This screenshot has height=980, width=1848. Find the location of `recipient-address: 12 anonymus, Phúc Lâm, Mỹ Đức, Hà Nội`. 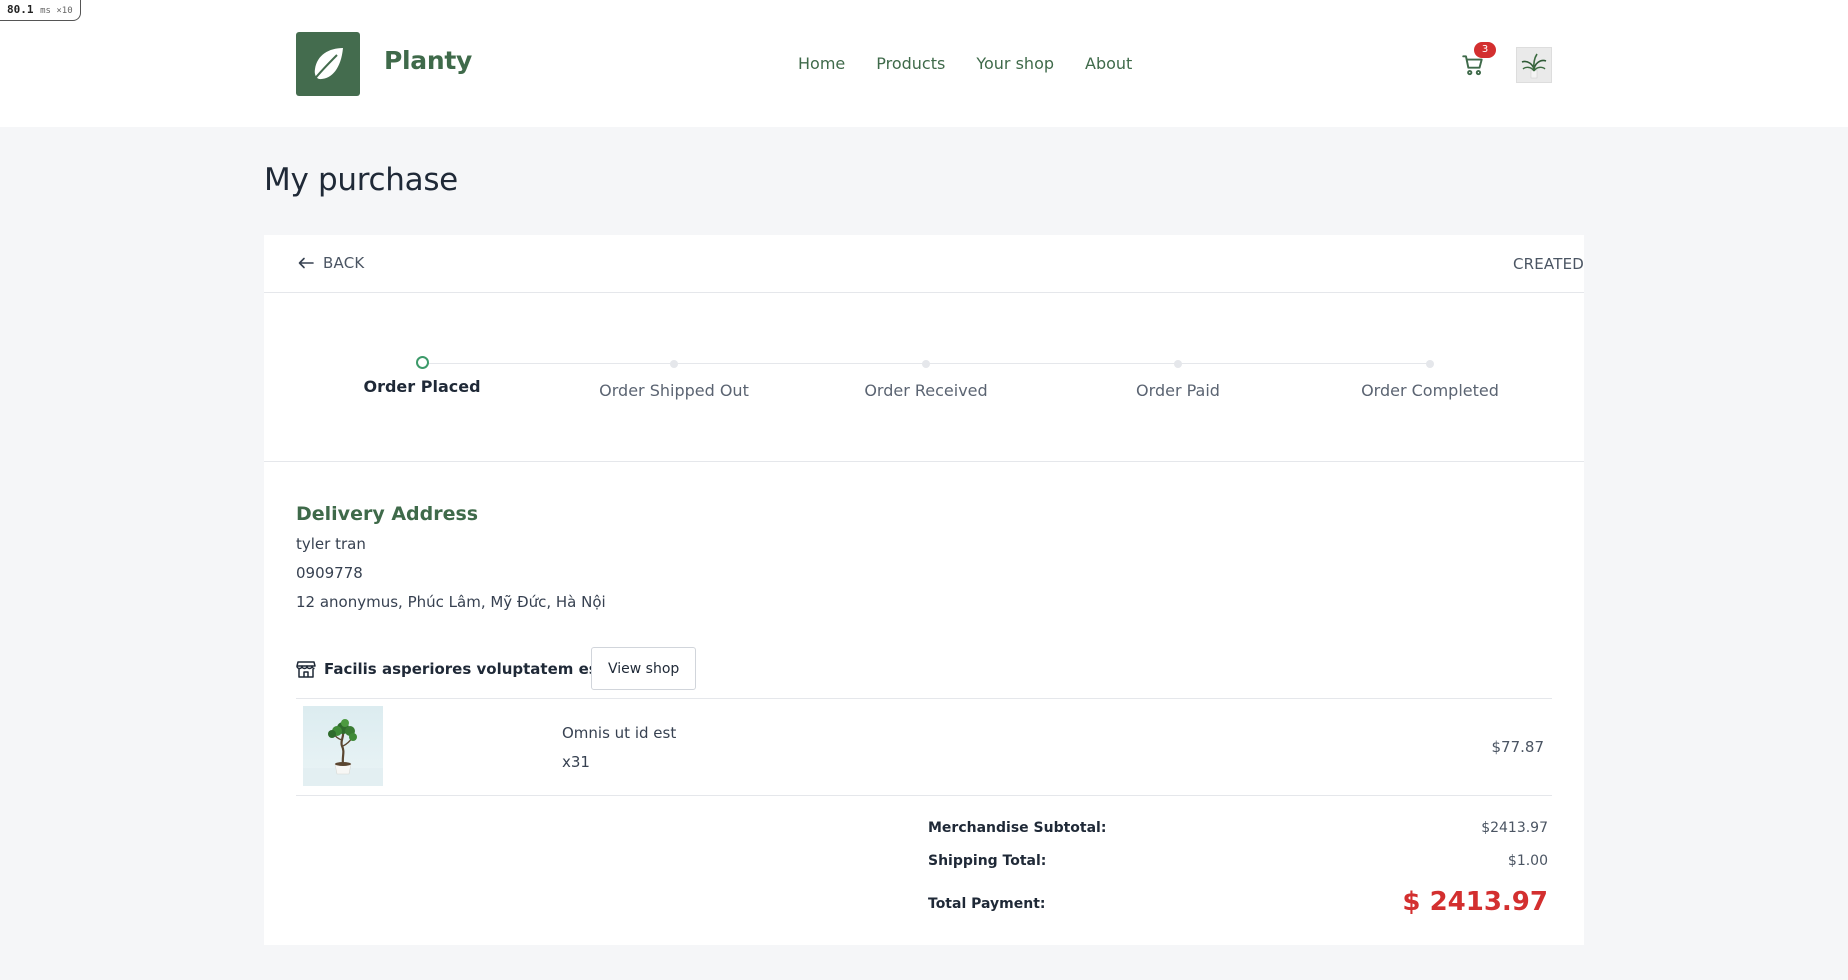

recipient-address: 12 anonymus, Phúc Lâm, Mỹ Đức, Hà Nội is located at coordinates (451, 602).